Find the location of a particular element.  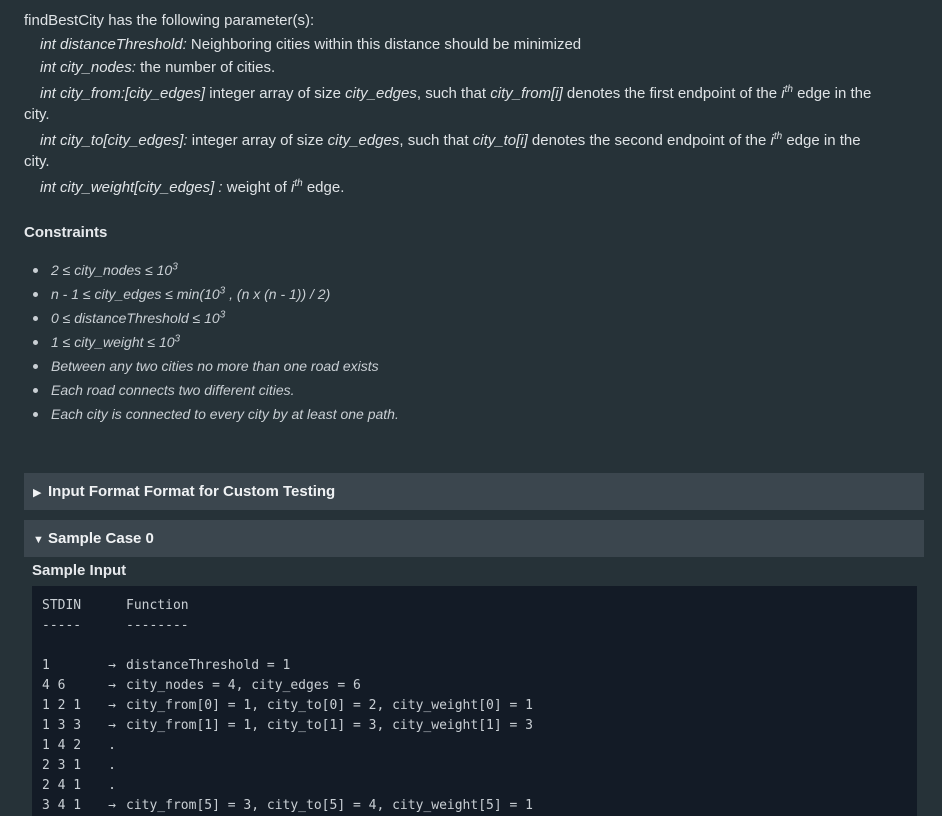

sample-input-title: Sample Input is located at coordinates (79, 570).